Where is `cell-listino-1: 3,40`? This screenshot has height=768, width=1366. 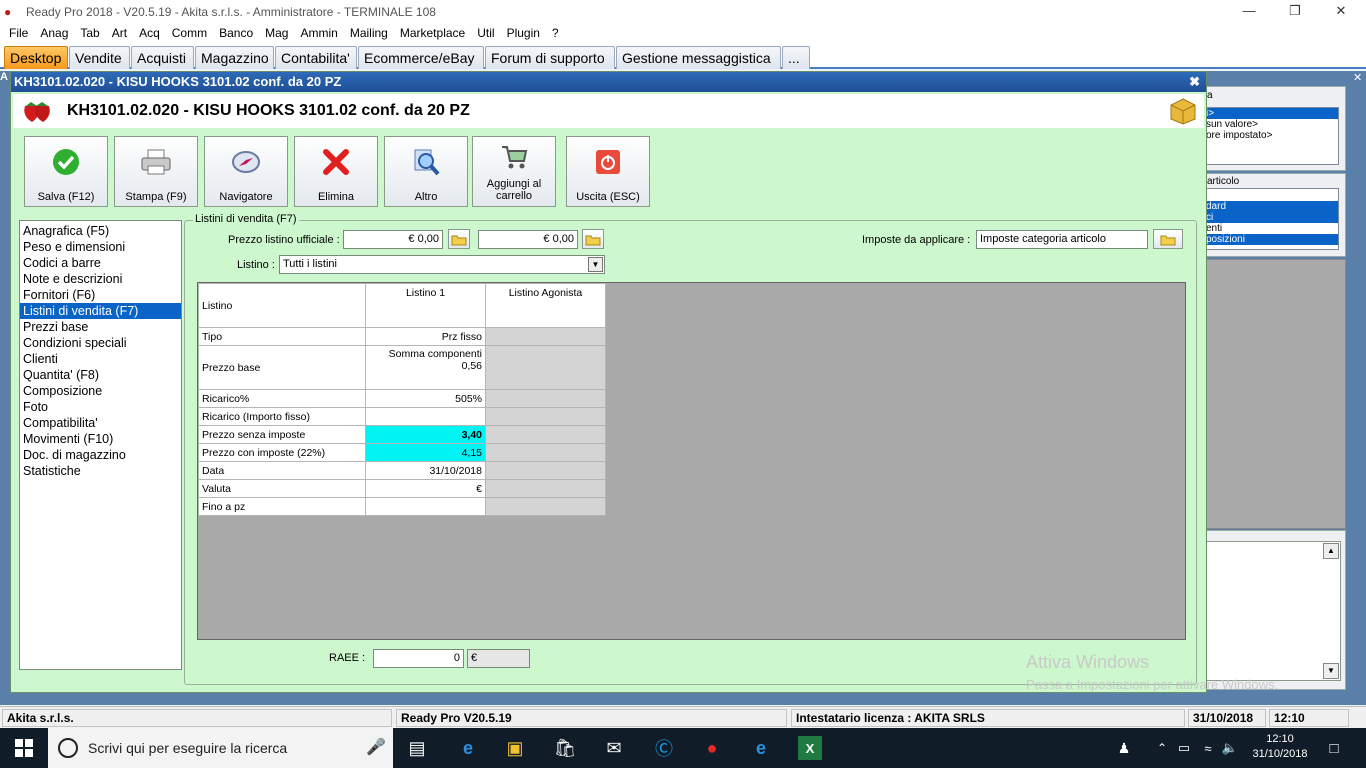
cell-listino-1: 3,40 is located at coordinates (425, 434).